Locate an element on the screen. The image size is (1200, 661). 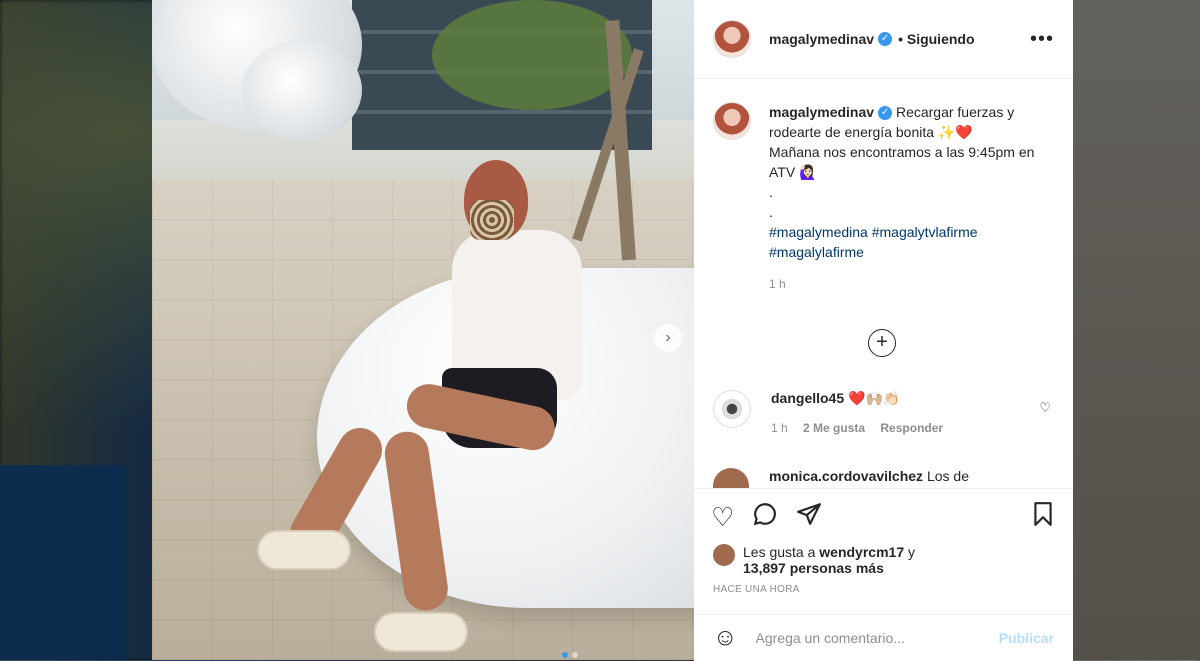
comment-icon is located at coordinates (765, 517).